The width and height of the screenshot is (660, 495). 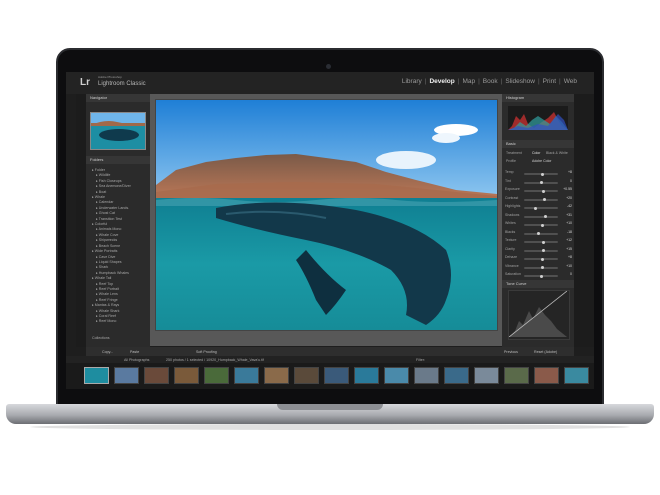 I want to click on slider-row: Texture +12, so click(x=538, y=242).